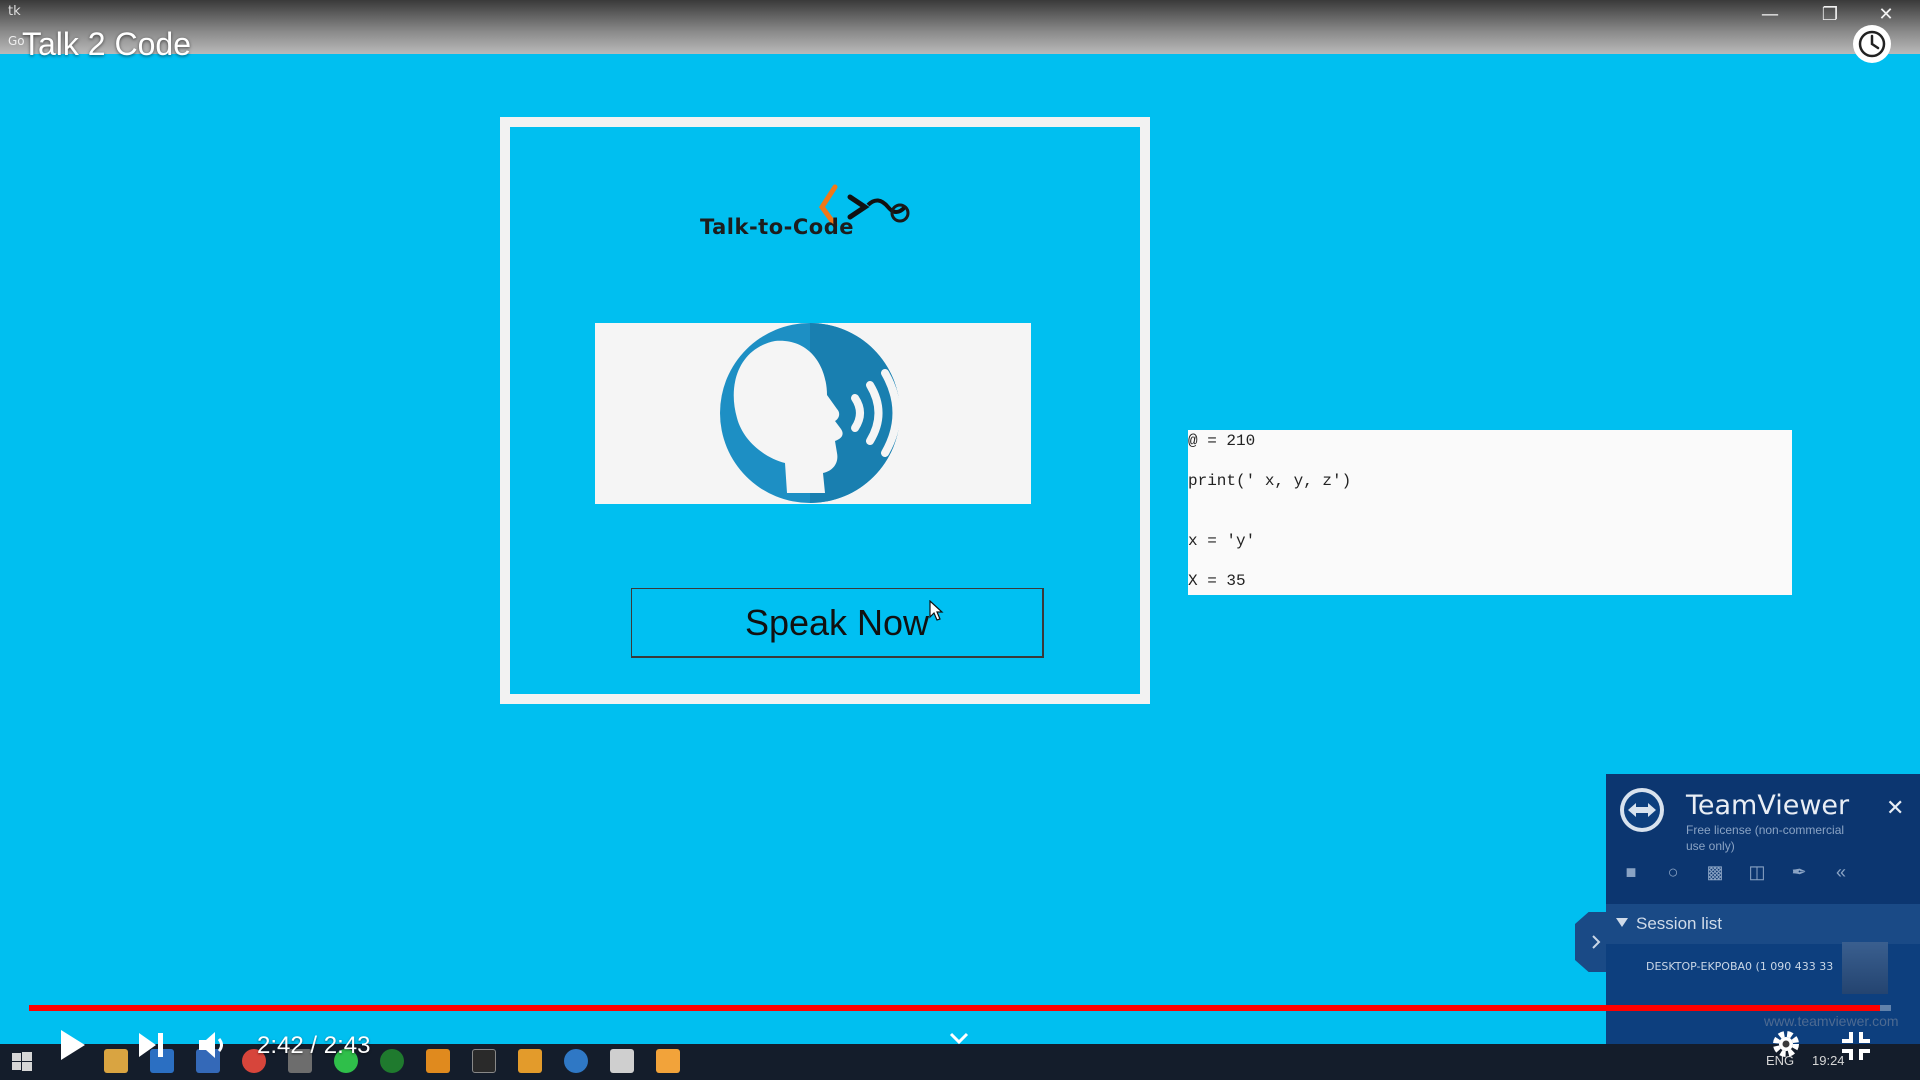 The width and height of the screenshot is (1920, 1080). Describe the element at coordinates (14, 11) in the screenshot. I see `window-app-name: tk` at that location.